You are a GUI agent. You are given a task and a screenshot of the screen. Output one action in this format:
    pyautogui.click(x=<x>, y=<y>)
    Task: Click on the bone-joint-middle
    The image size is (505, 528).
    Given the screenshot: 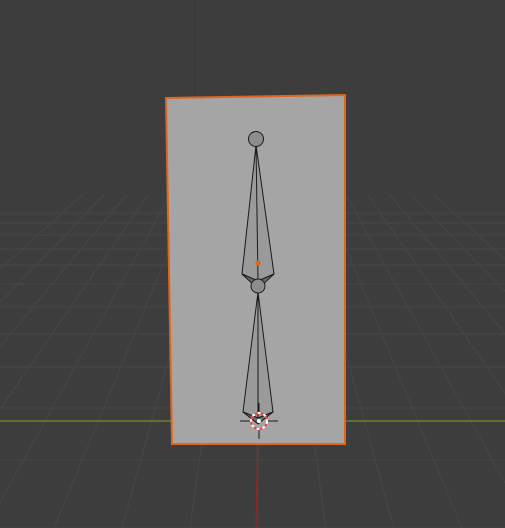 What is the action you would take?
    pyautogui.click(x=258, y=286)
    